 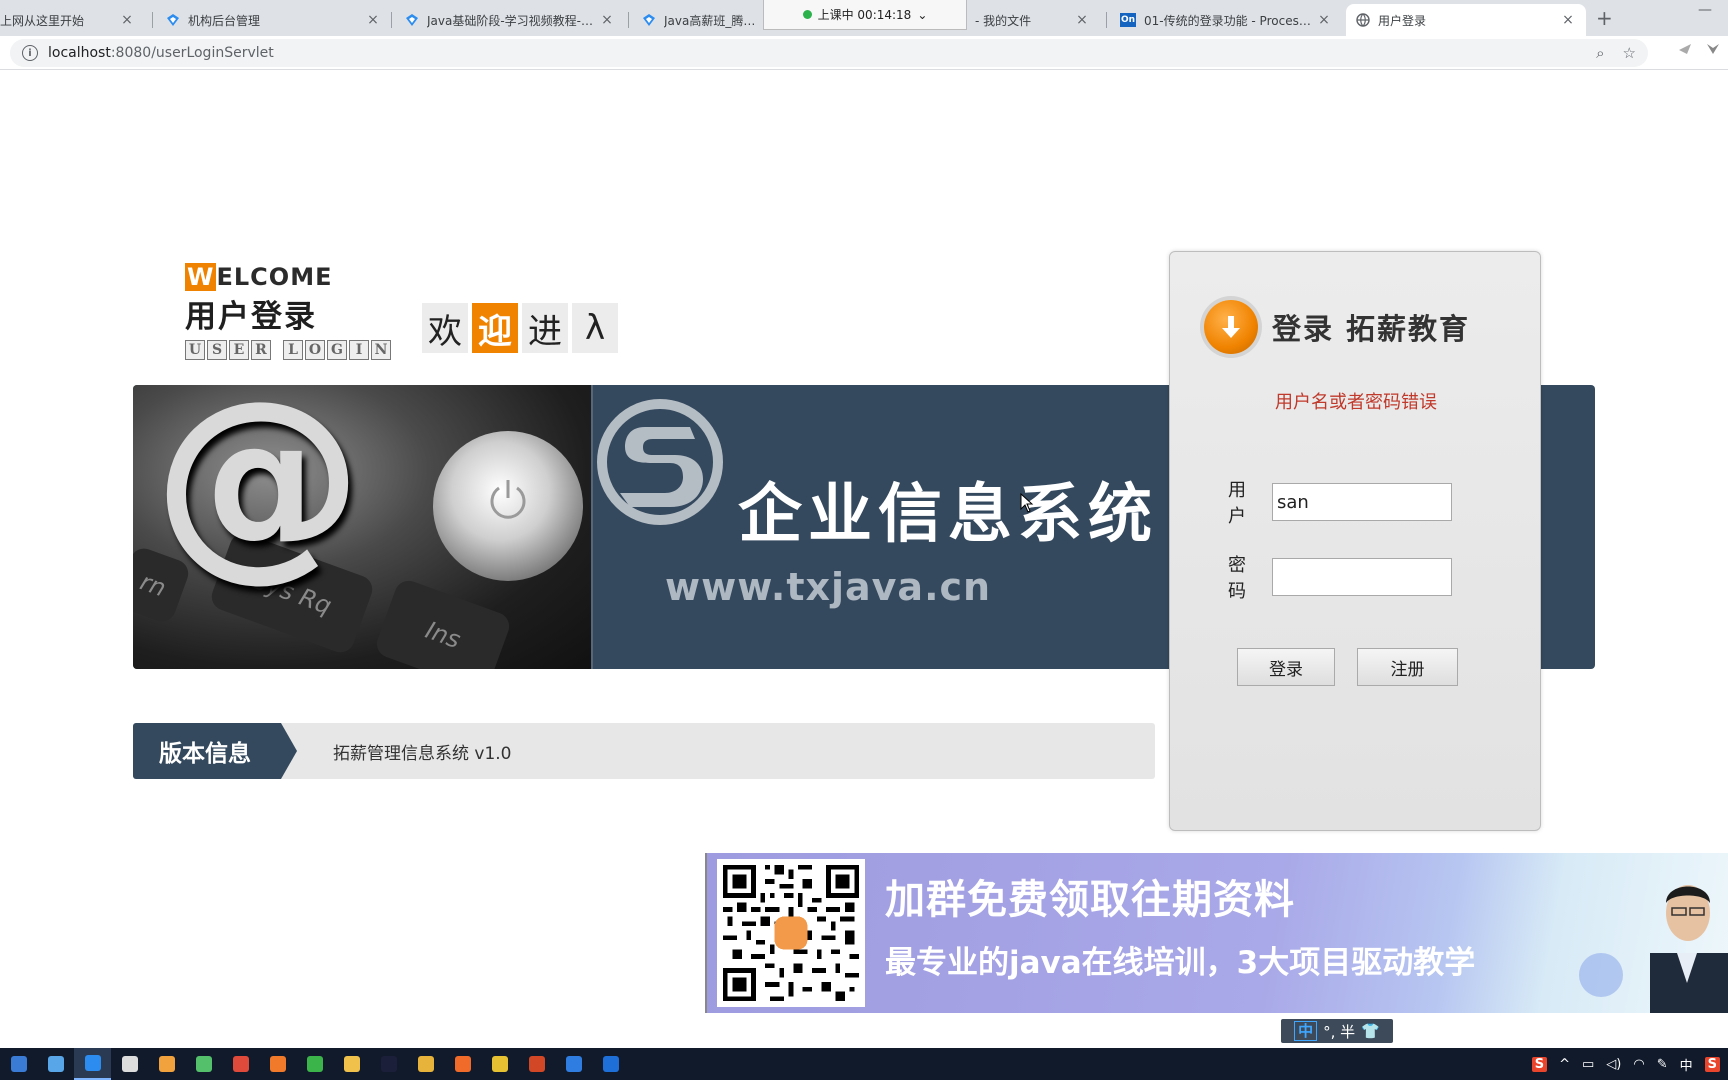 What do you see at coordinates (1239, 578) in the screenshot?
I see `password-label: 密 码` at bounding box center [1239, 578].